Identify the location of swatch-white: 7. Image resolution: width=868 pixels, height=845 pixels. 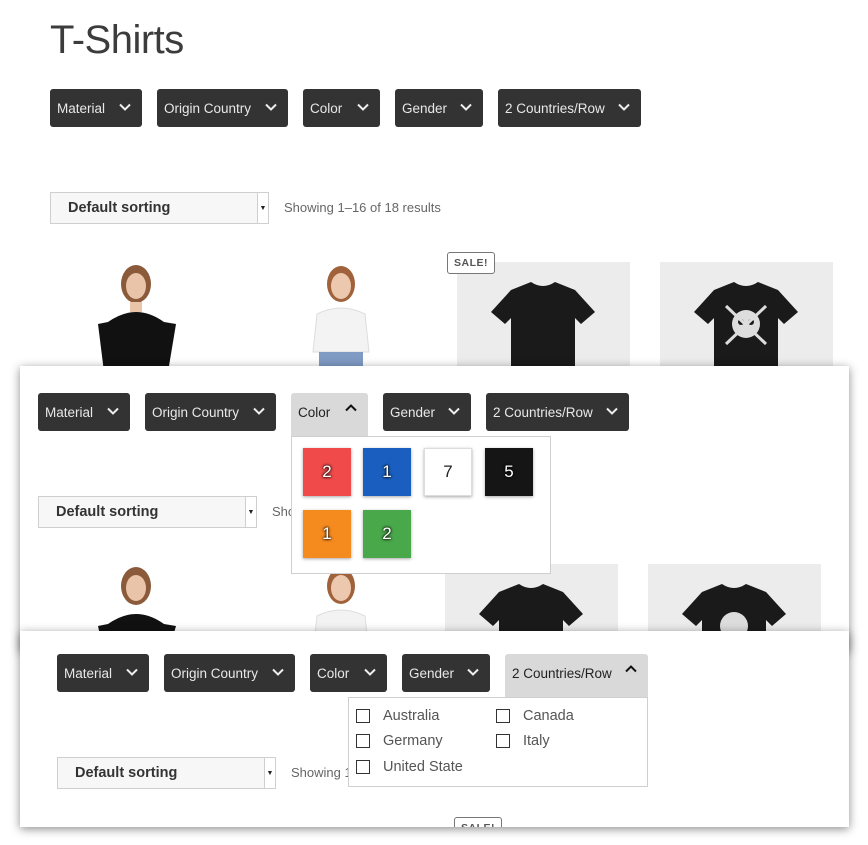
(448, 472).